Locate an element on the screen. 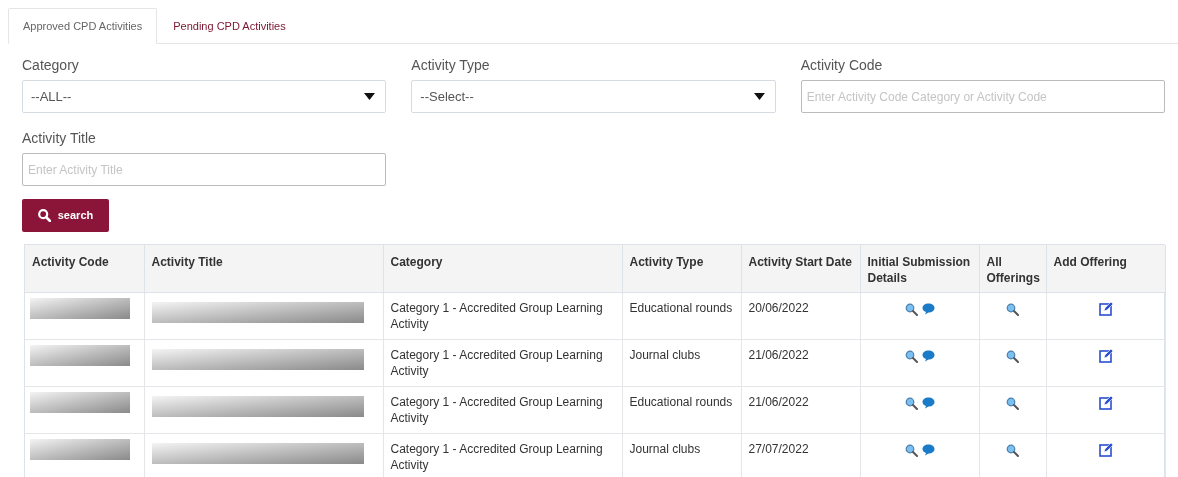  column-header: Activity Type is located at coordinates (666, 262).